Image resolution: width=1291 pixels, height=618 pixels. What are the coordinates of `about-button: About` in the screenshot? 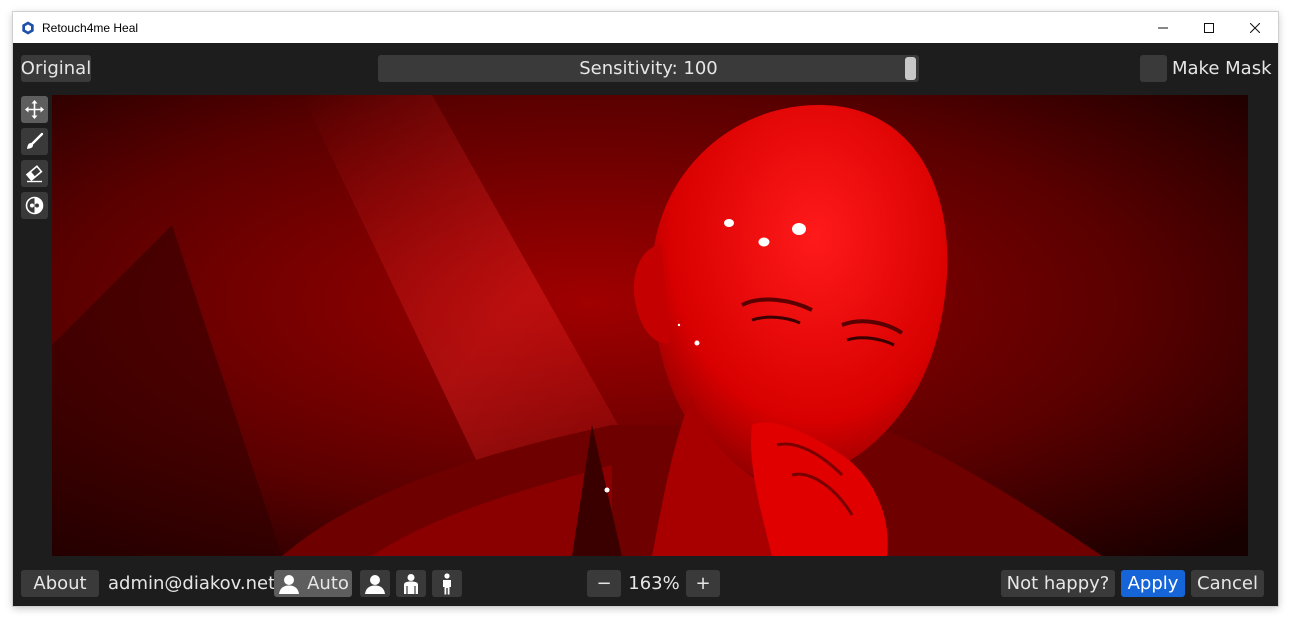 It's located at (60, 583).